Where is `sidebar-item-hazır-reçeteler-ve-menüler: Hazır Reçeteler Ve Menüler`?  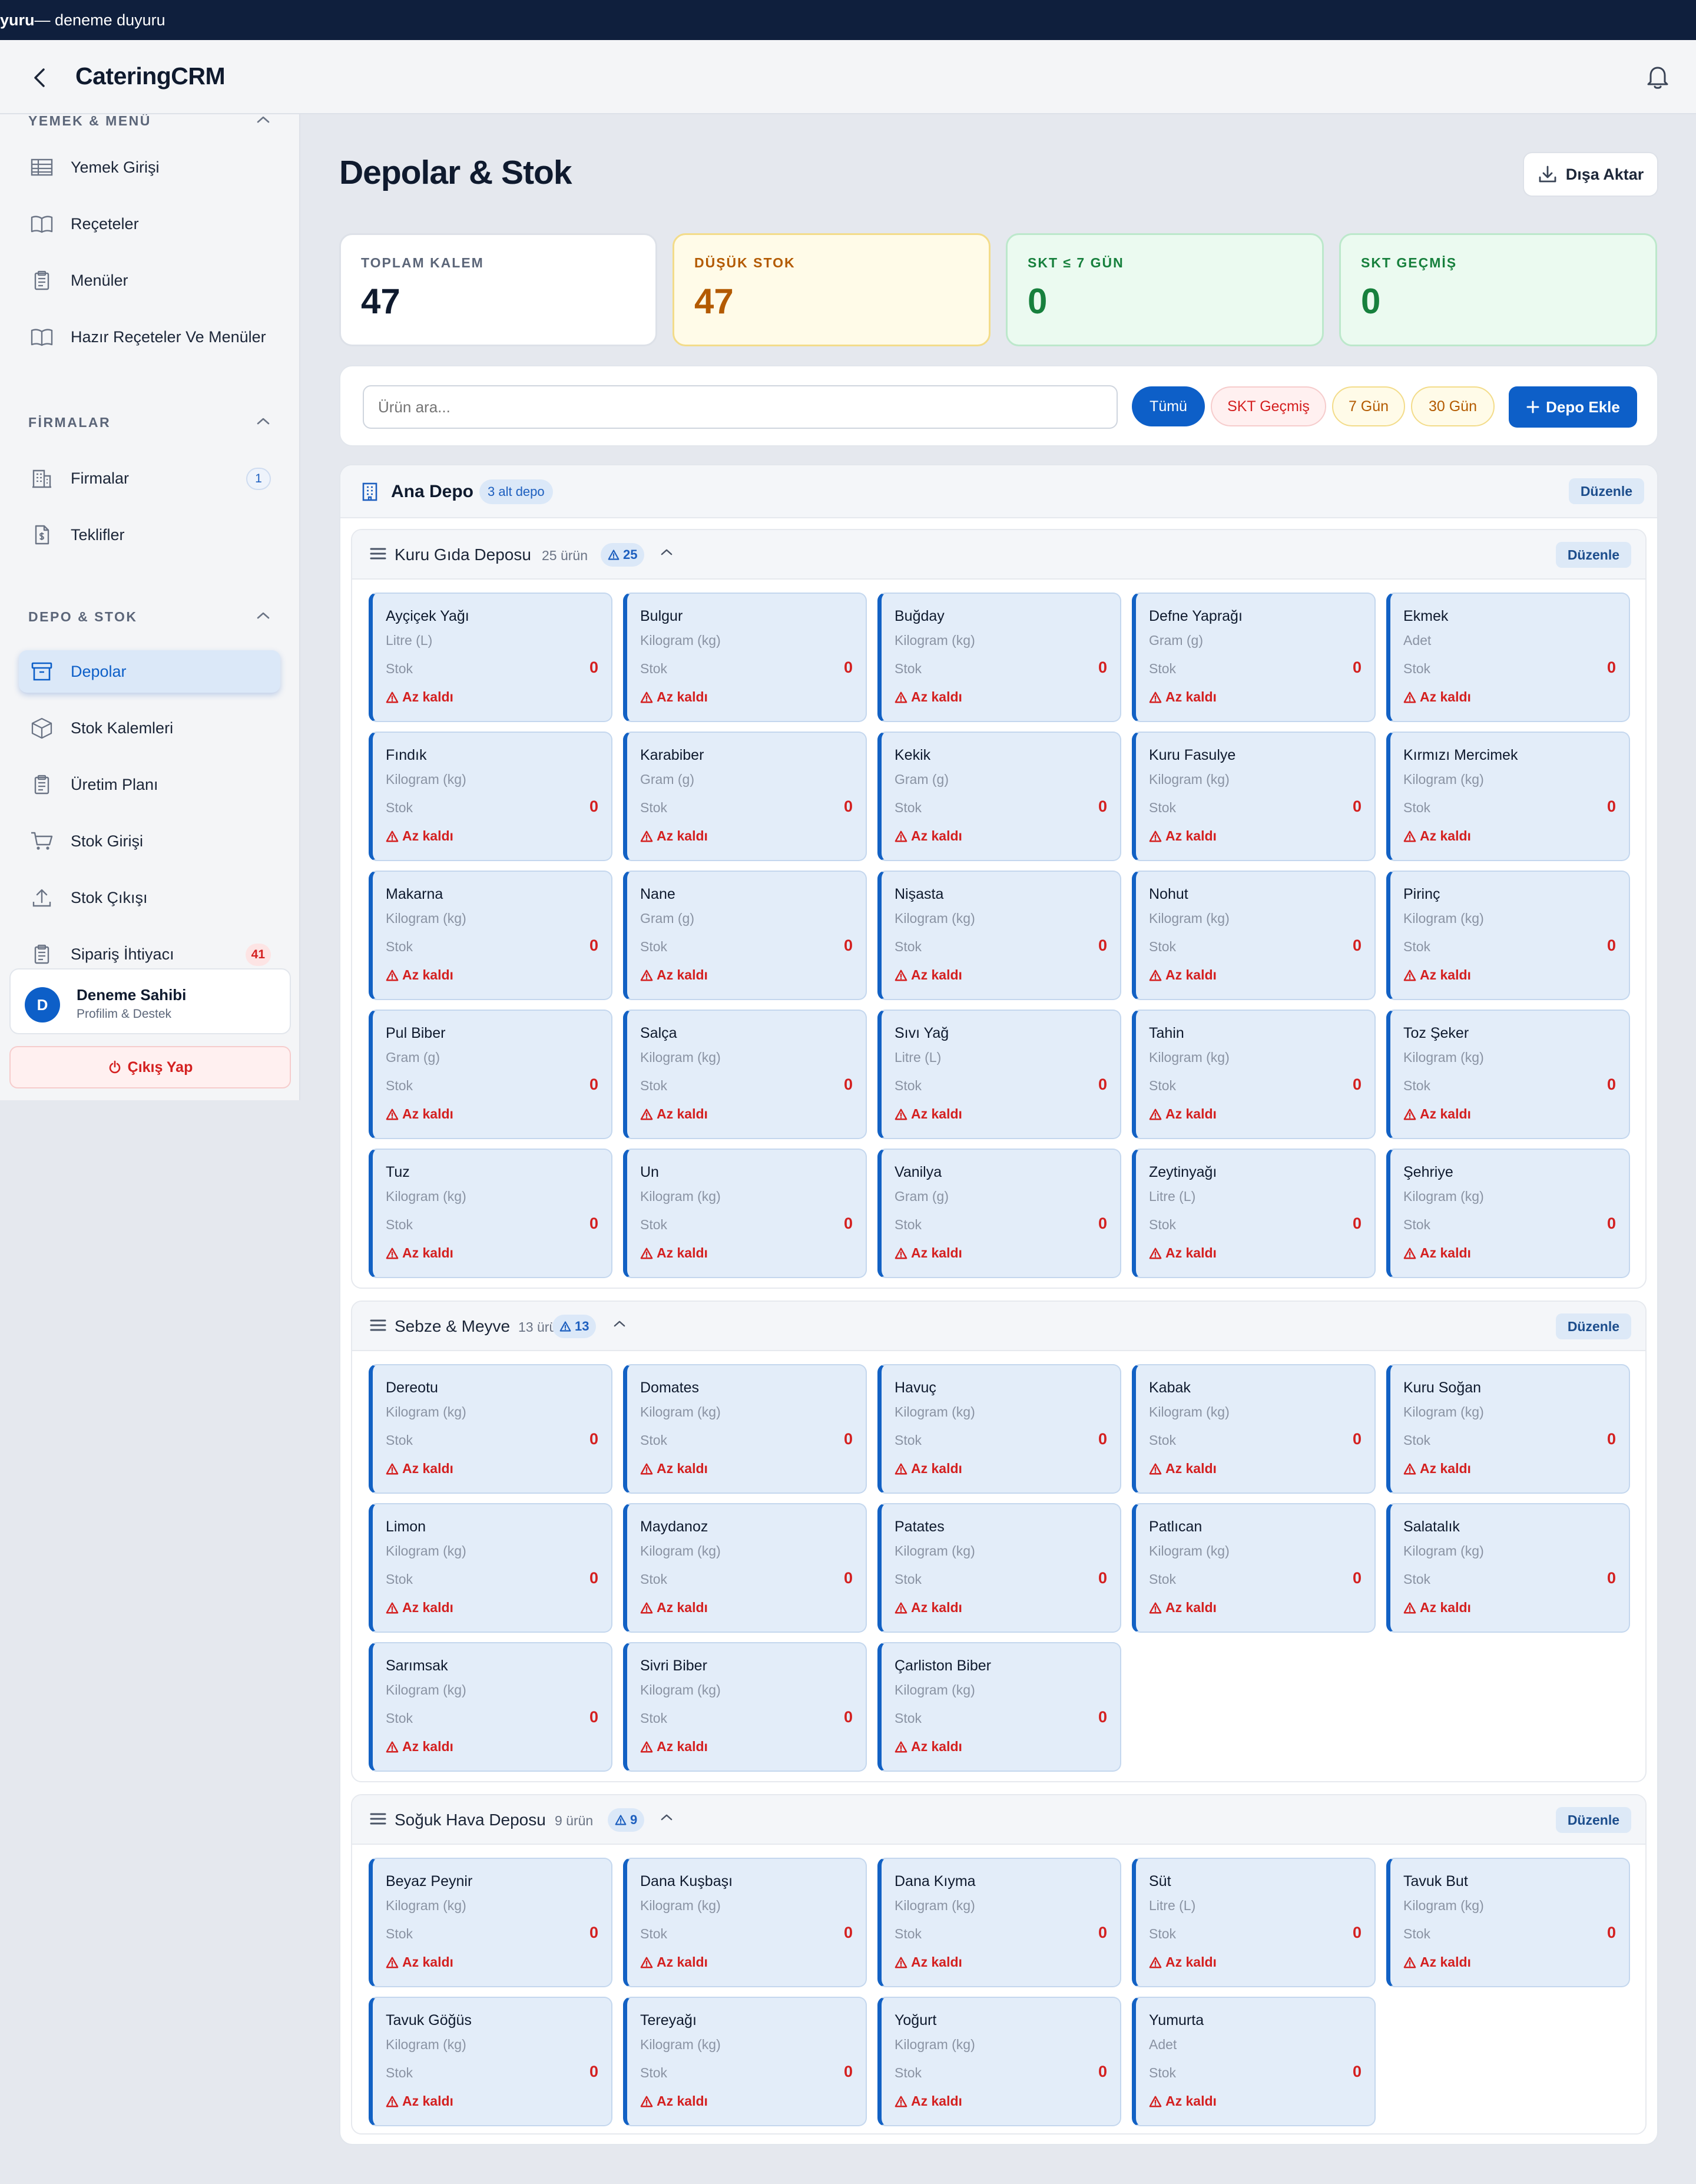
sidebar-item-hazır-reçeteler-ve-menüler: Hazır Reçeteler Ve Menüler is located at coordinates (149, 337).